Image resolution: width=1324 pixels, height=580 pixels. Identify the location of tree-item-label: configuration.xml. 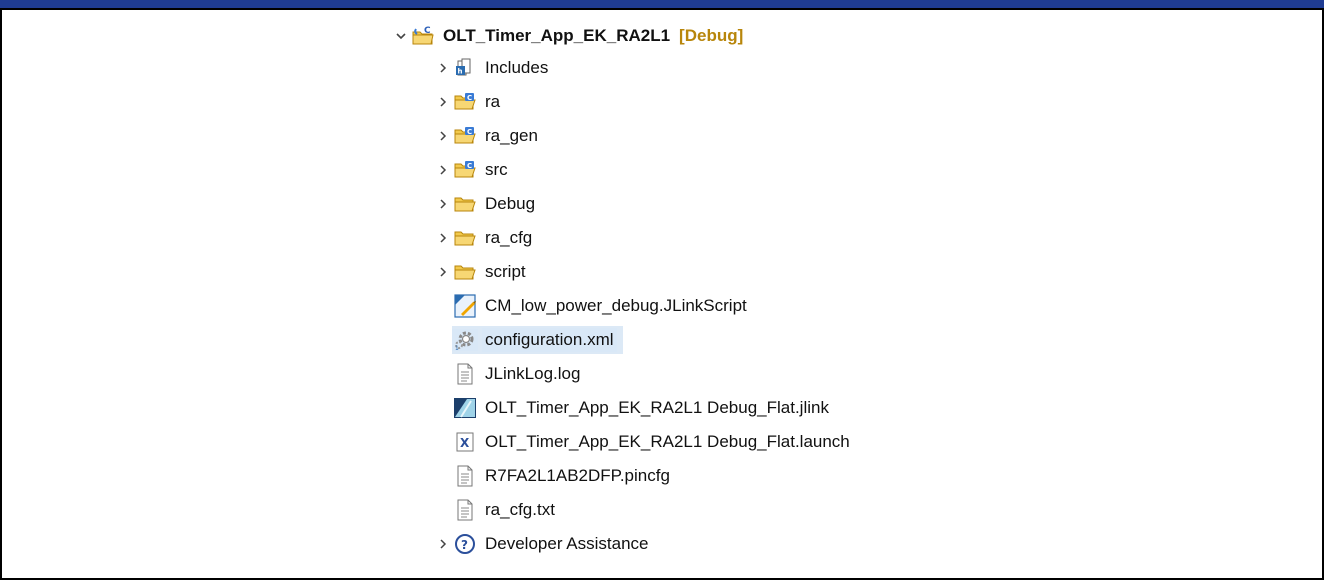
(549, 340).